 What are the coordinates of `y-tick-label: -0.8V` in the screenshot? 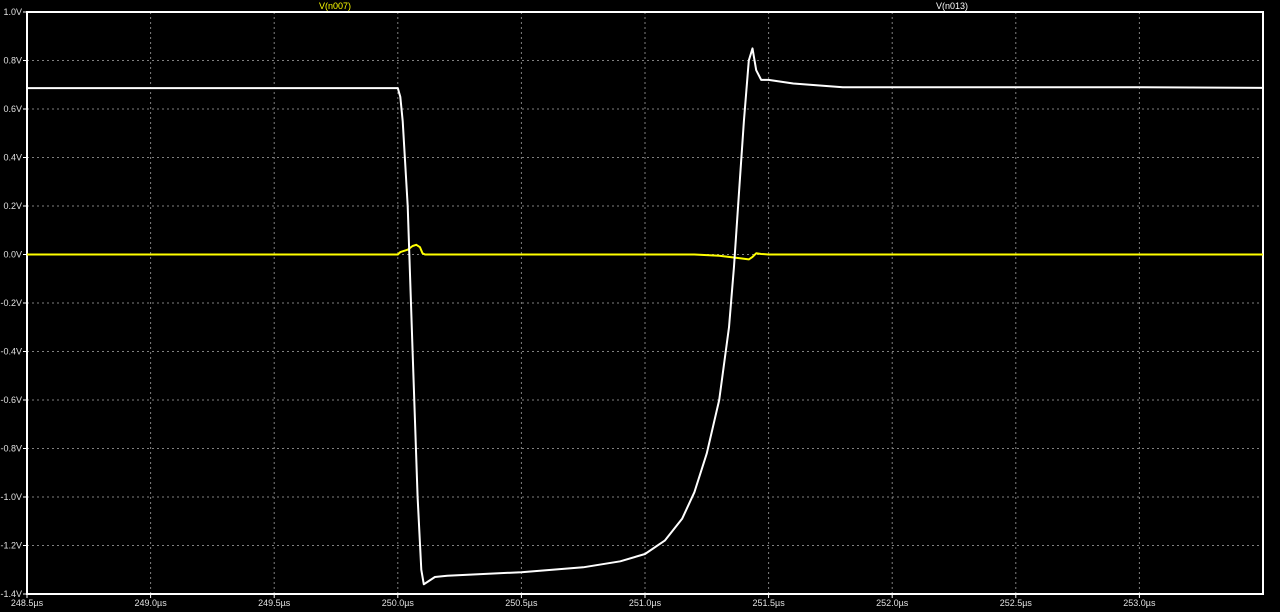 It's located at (11, 449).